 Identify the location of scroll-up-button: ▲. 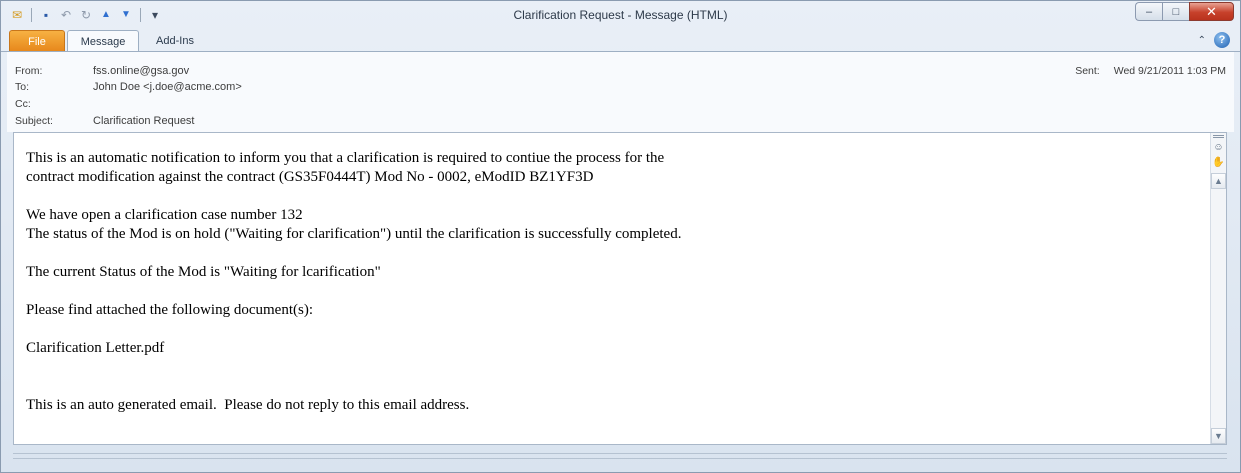
(1218, 181).